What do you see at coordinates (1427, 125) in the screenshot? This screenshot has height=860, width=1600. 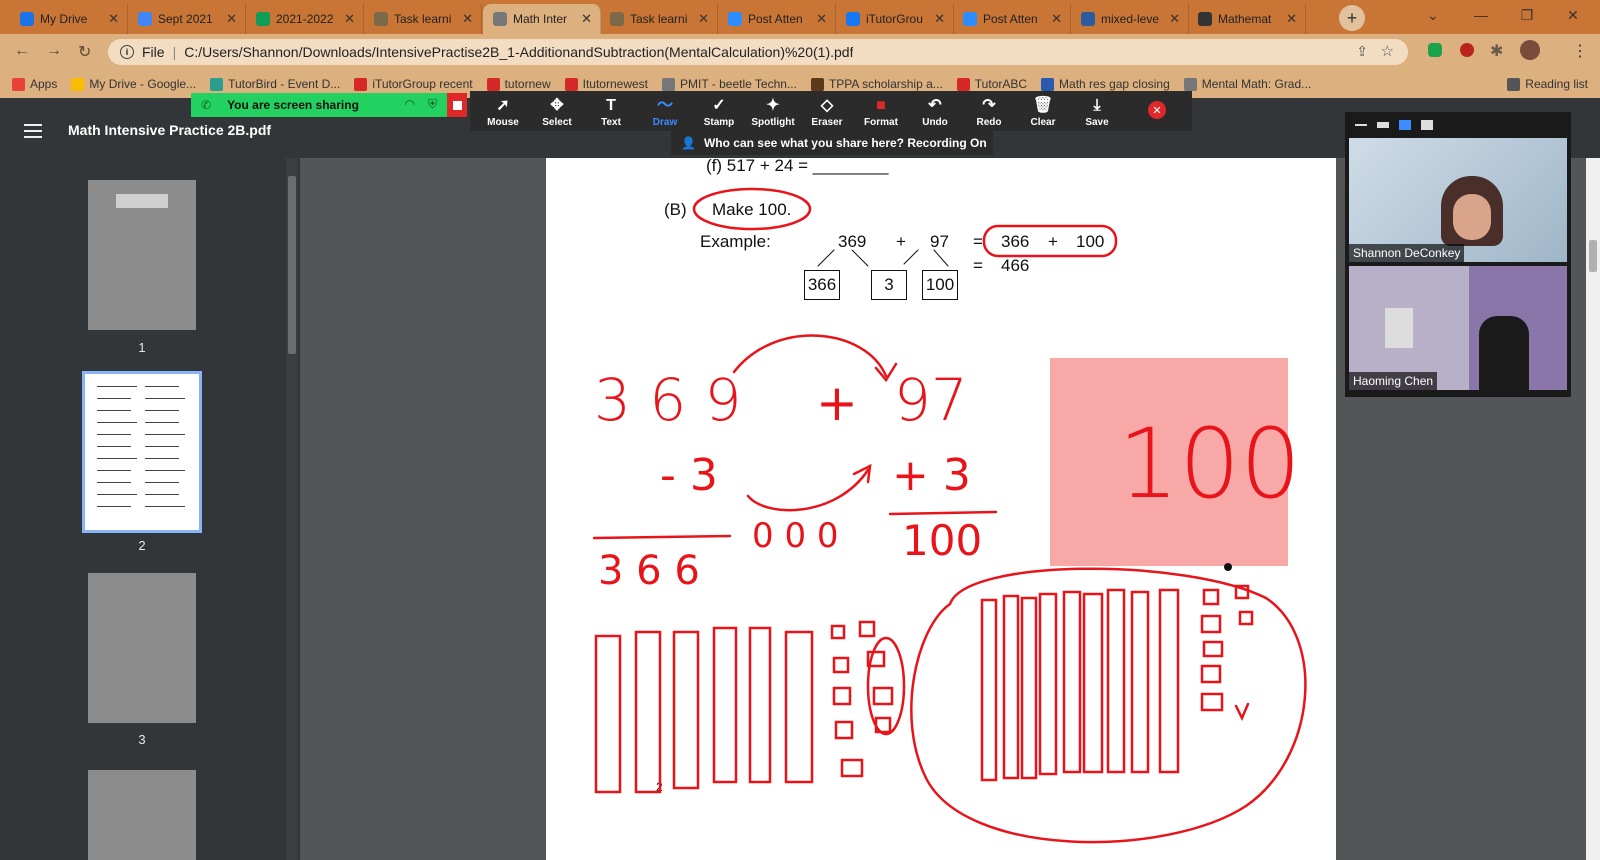 I see `gallery-view-icon` at bounding box center [1427, 125].